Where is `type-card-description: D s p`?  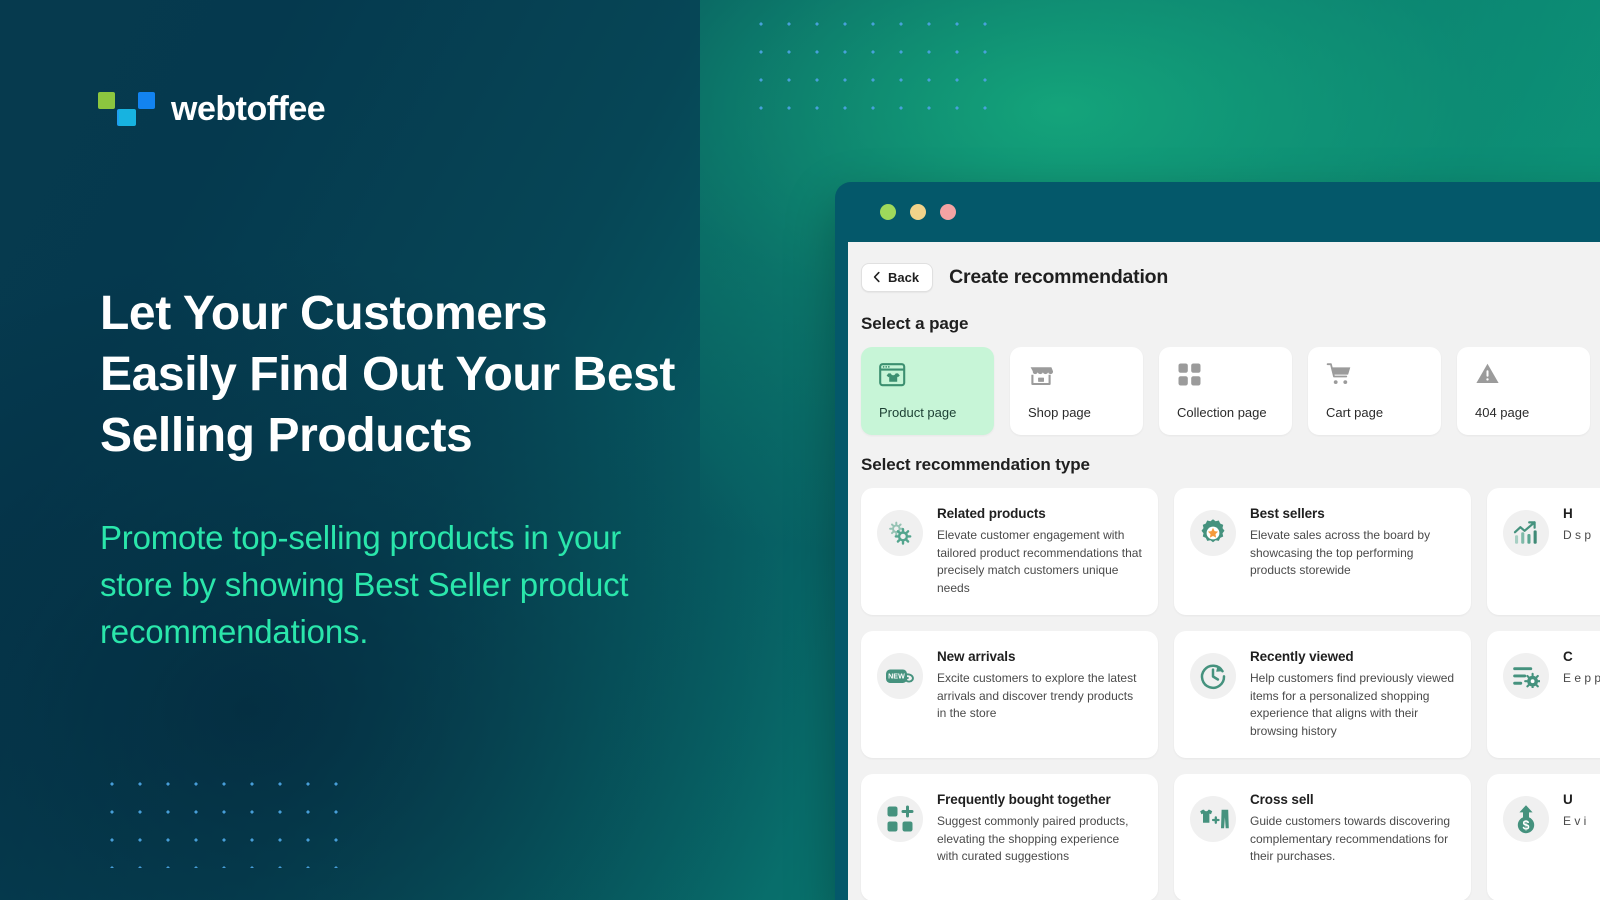
type-card-description: D s p is located at coordinates (1577, 535).